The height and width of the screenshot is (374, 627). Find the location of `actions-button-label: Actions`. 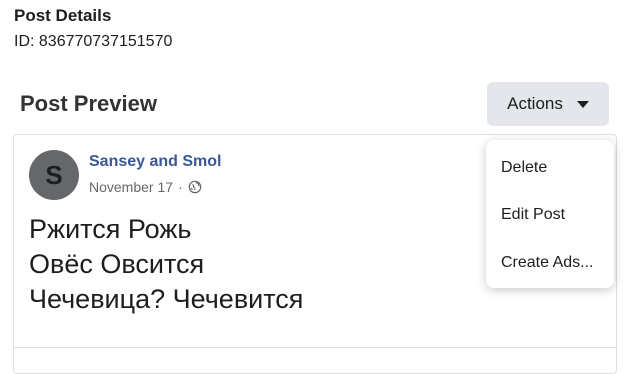

actions-button-label: Actions is located at coordinates (535, 103).